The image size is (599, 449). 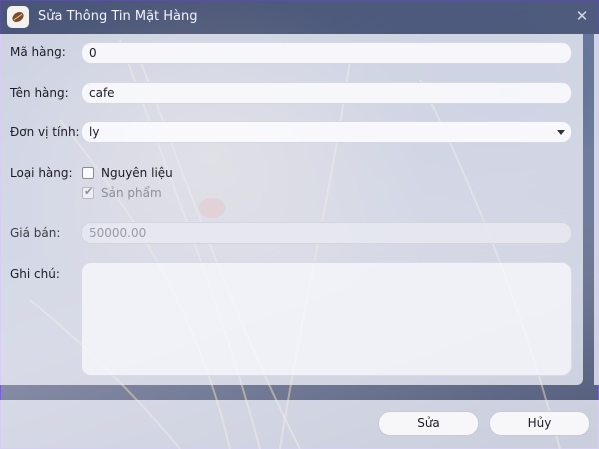 What do you see at coordinates (41, 173) in the screenshot?
I see `loai-hang-label: Loại hàng:` at bounding box center [41, 173].